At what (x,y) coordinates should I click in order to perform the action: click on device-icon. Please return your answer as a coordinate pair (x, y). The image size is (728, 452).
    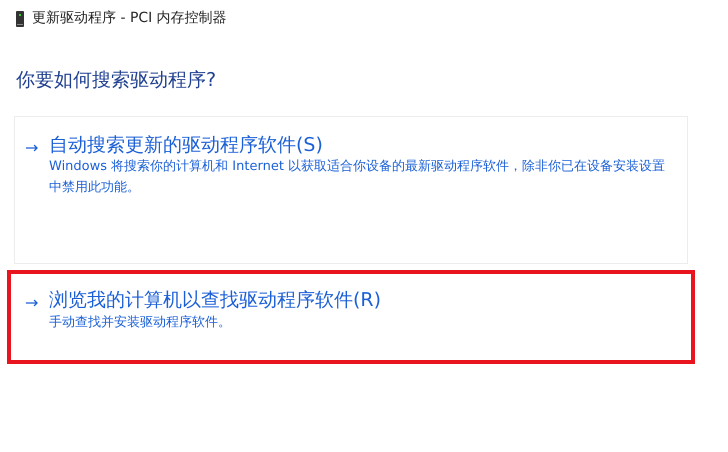
    Looking at the image, I should click on (20, 18).